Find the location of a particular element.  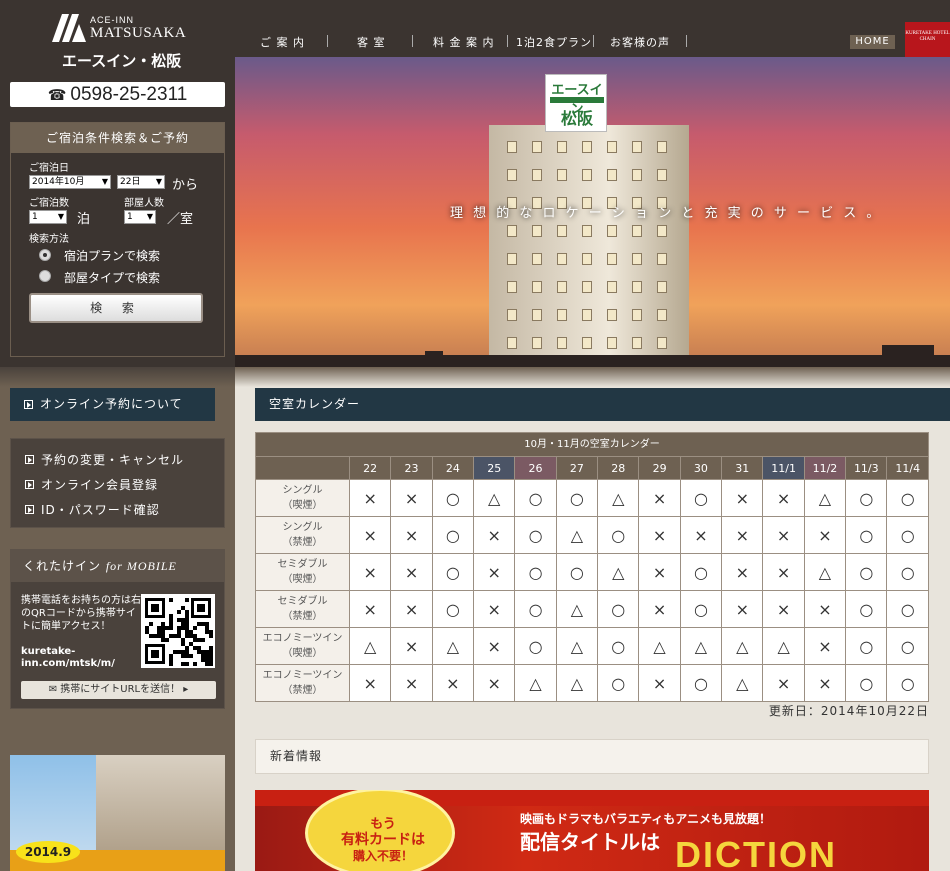

calendar-day-header: 23 is located at coordinates (411, 468).